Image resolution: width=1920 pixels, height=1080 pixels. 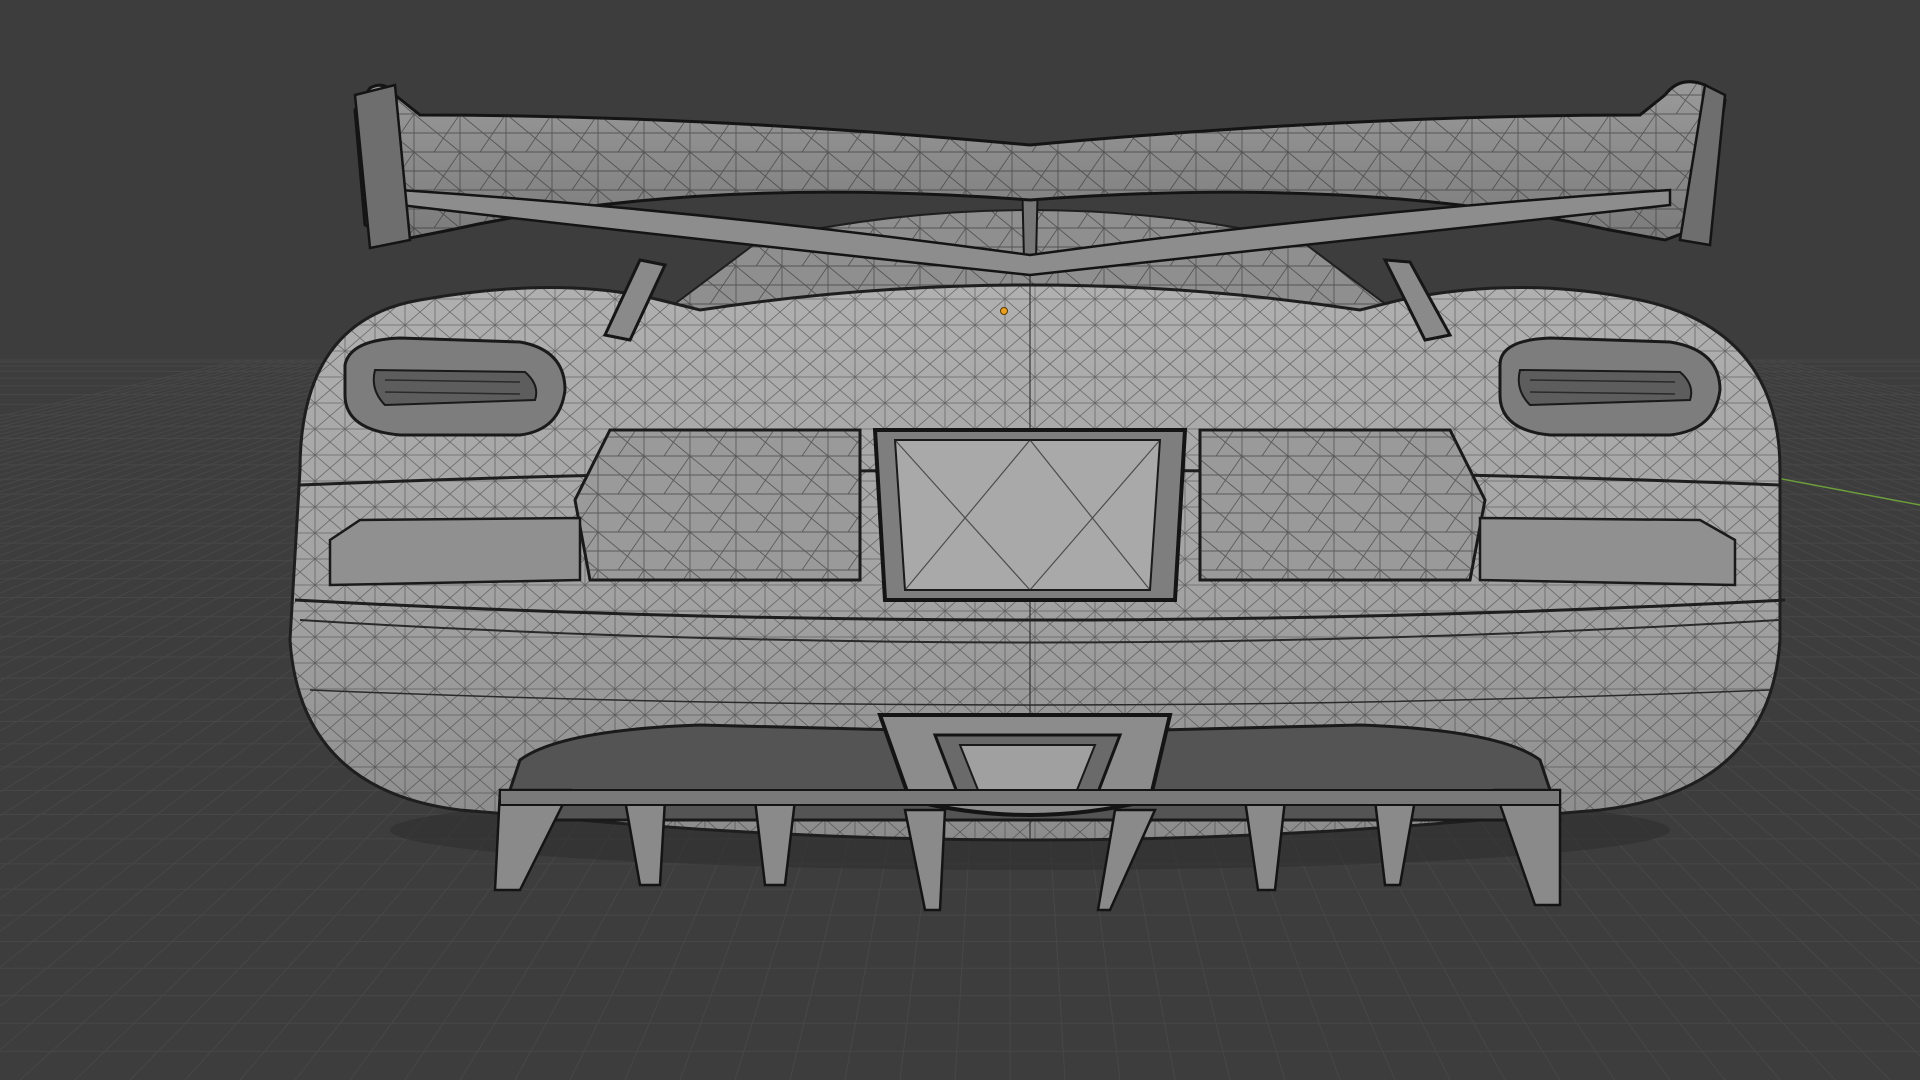 What do you see at coordinates (1610, 386) in the screenshot?
I see `tail-light-right` at bounding box center [1610, 386].